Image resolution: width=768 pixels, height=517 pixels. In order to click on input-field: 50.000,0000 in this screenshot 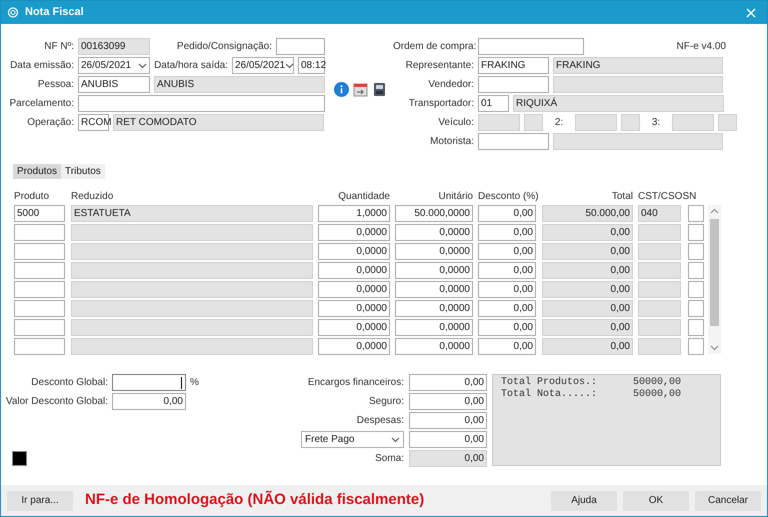, I will do `click(434, 213)`.